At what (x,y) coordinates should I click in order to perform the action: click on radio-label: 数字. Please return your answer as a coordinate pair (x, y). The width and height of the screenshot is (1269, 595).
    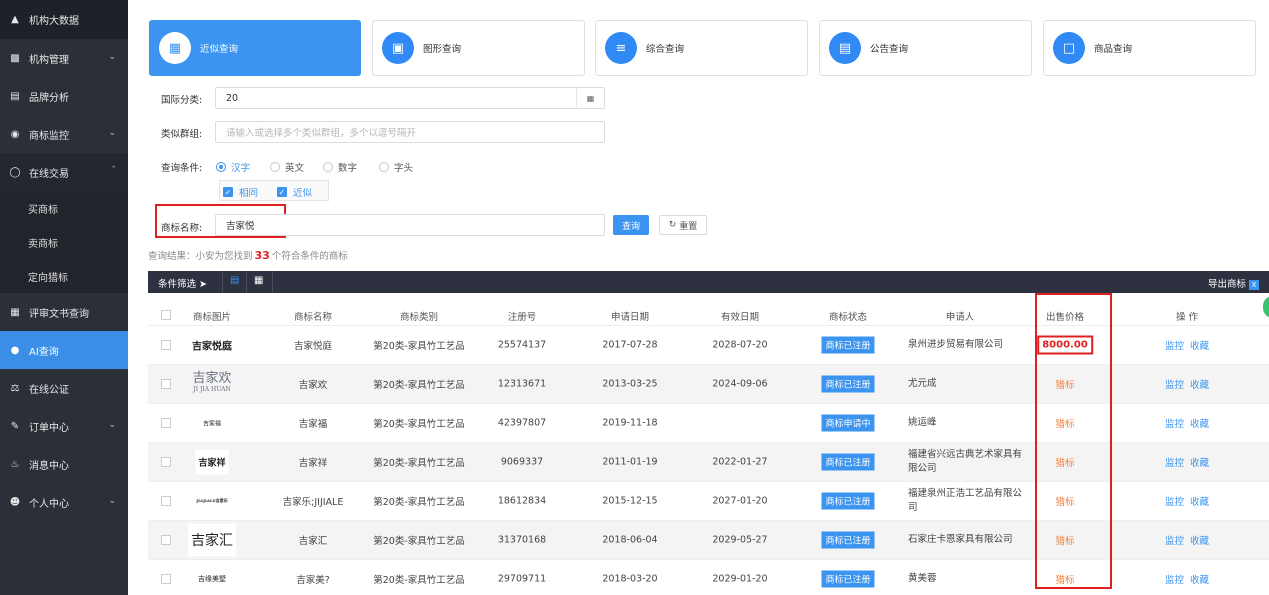
    Looking at the image, I should click on (348, 168).